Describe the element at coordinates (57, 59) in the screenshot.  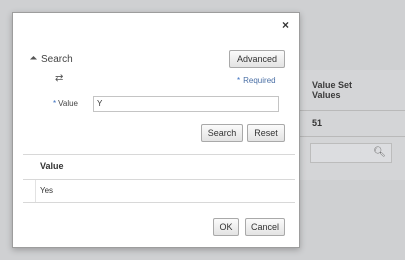
I see `search-section-label: Search` at that location.